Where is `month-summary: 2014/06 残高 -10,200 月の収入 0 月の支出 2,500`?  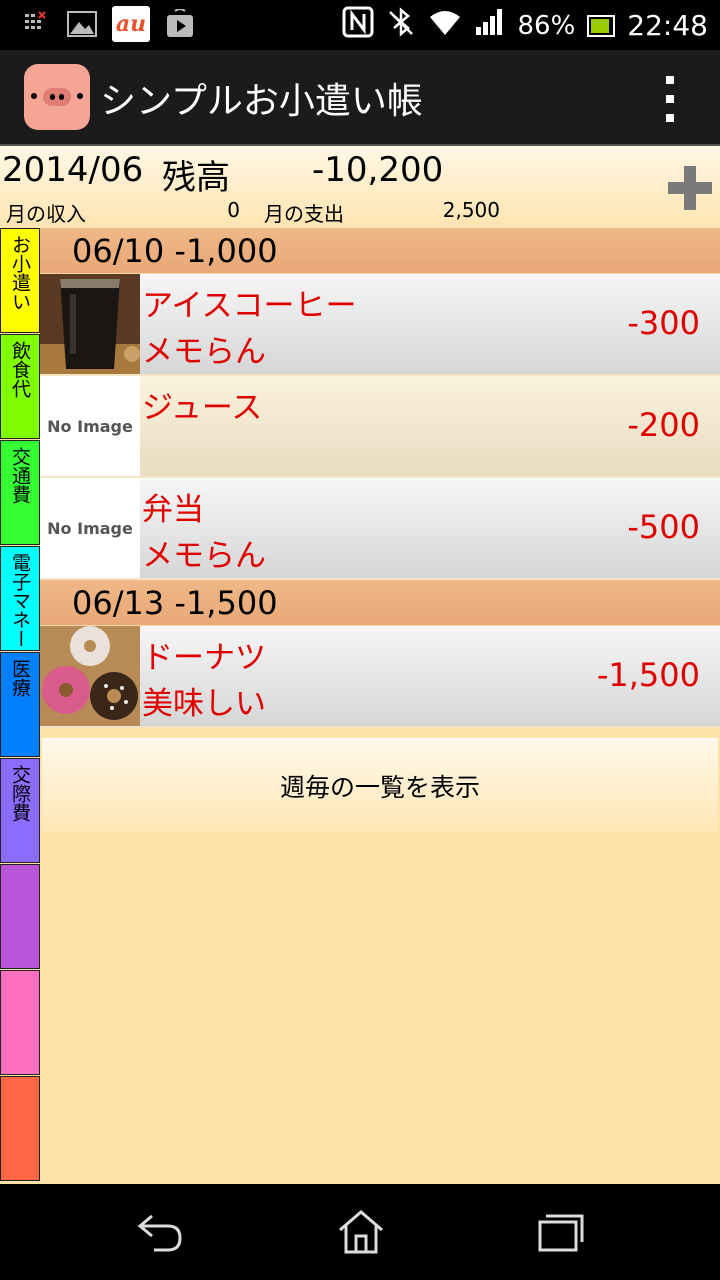
month-summary: 2014/06 残高 -10,200 月の収入 0 月の支出 2,500 is located at coordinates (360, 187).